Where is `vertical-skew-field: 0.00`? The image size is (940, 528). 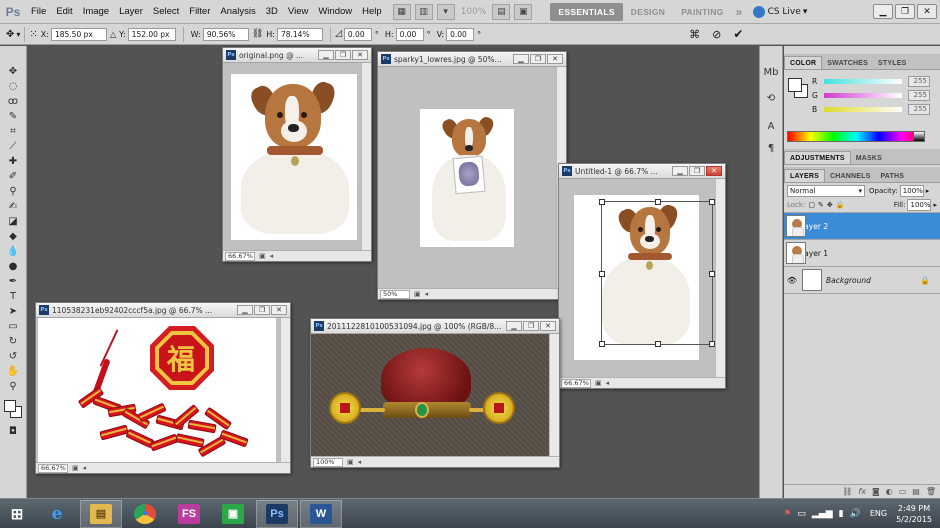 vertical-skew-field: 0.00 is located at coordinates (460, 34).